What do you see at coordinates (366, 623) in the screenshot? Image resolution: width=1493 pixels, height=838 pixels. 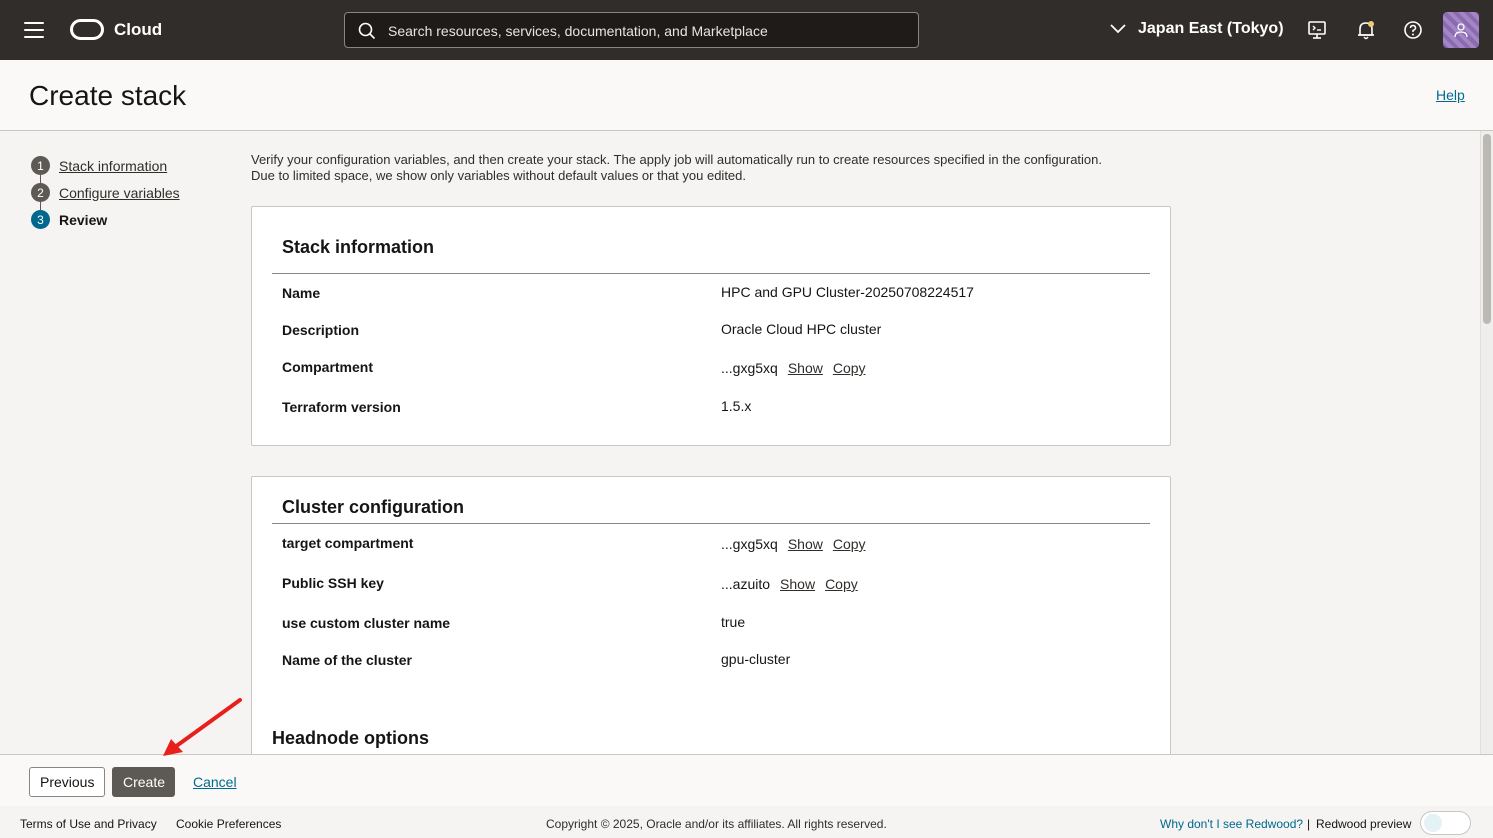 I see `use-custom-name-label: use custom cluster name` at bounding box center [366, 623].